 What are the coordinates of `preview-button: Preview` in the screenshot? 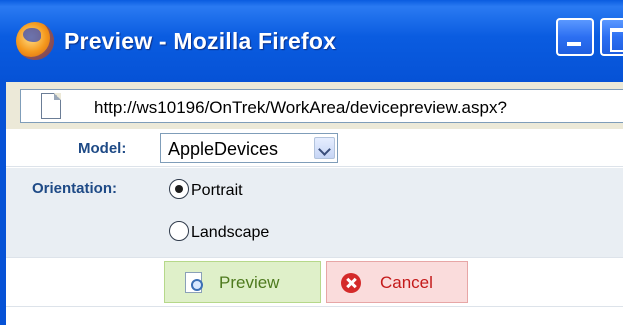 It's located at (242, 282).